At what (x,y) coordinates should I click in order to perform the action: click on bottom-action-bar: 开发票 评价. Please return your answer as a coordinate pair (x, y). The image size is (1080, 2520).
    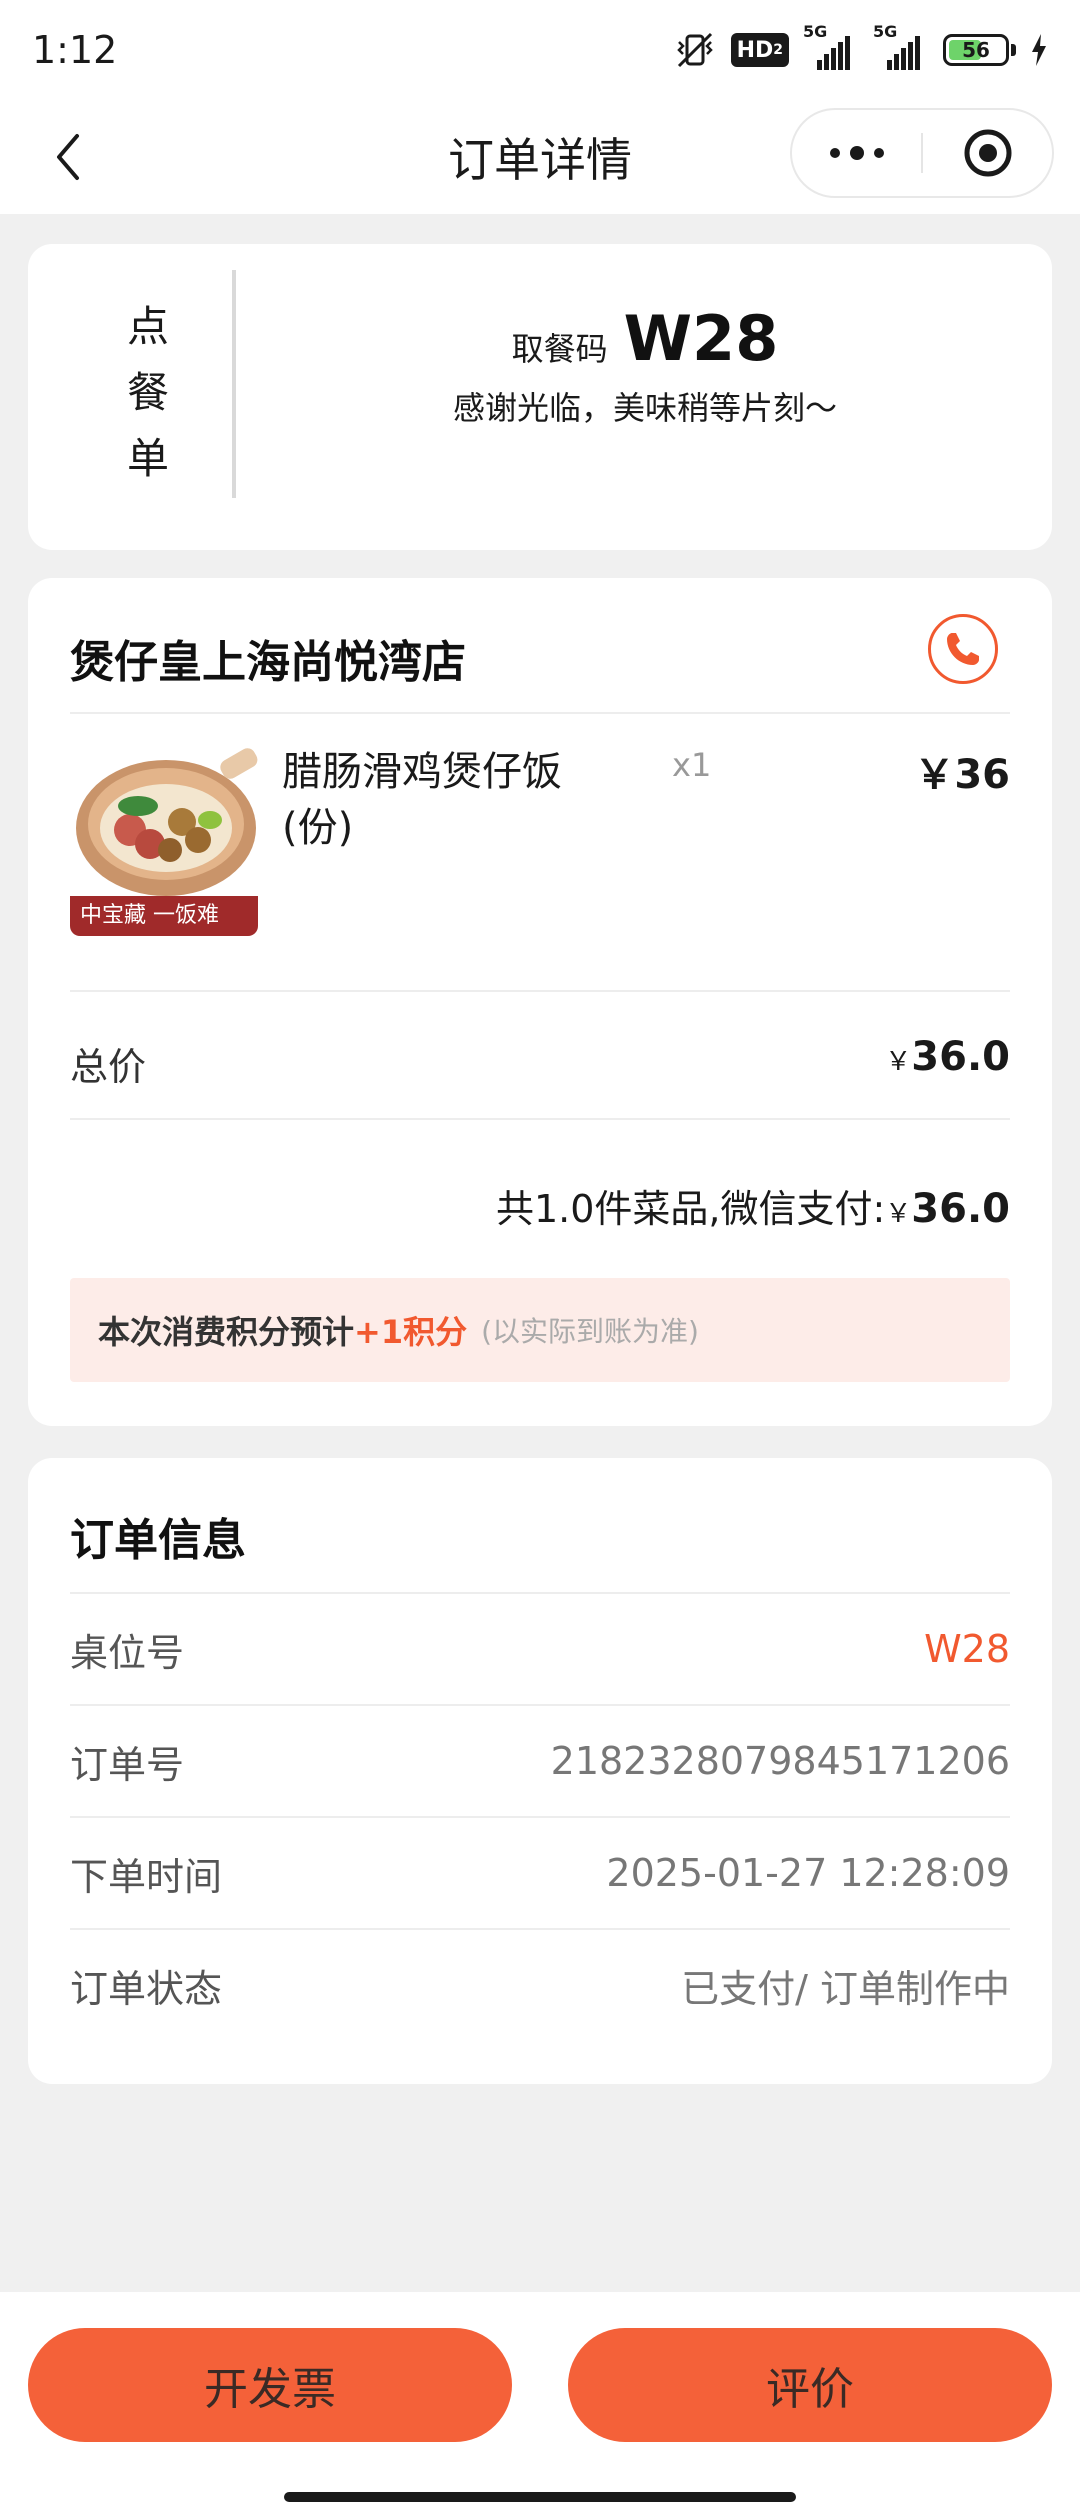
    Looking at the image, I should click on (540, 2406).